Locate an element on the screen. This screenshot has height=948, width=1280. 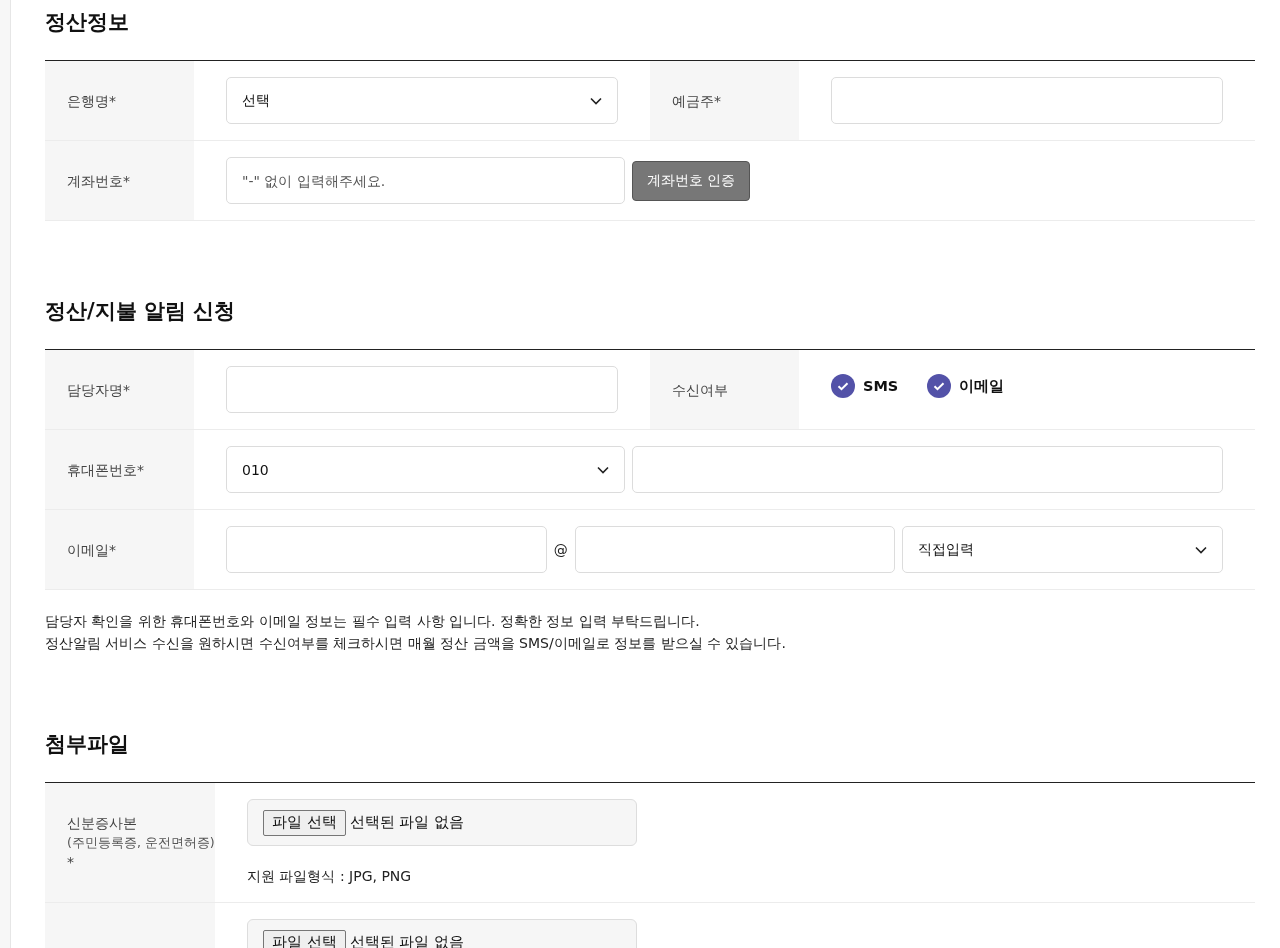
field-label: 수신여부 is located at coordinates (700, 390).